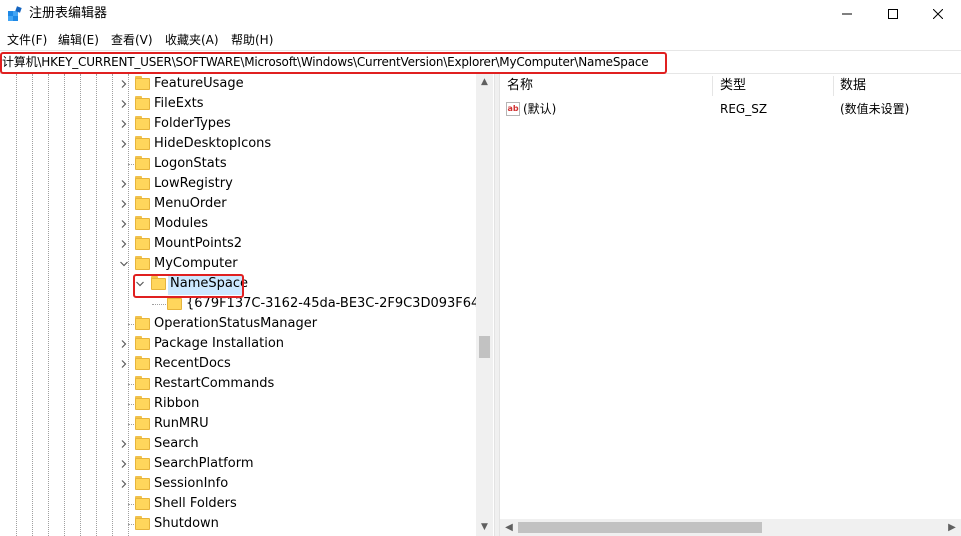 The height and width of the screenshot is (536, 961). Describe the element at coordinates (196, 263) in the screenshot. I see `tree-node-label: MyComputer` at that location.